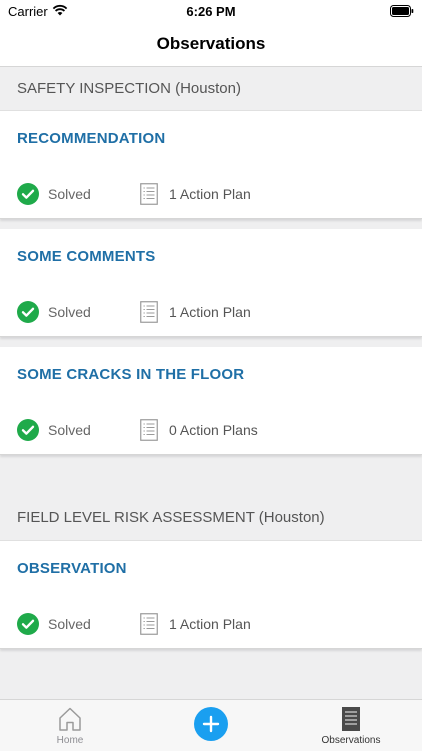 The image size is (422, 751). Describe the element at coordinates (211, 283) in the screenshot. I see `observation-card-some-comments: SOME COMMENTS Solved 1 Action Plan` at that location.